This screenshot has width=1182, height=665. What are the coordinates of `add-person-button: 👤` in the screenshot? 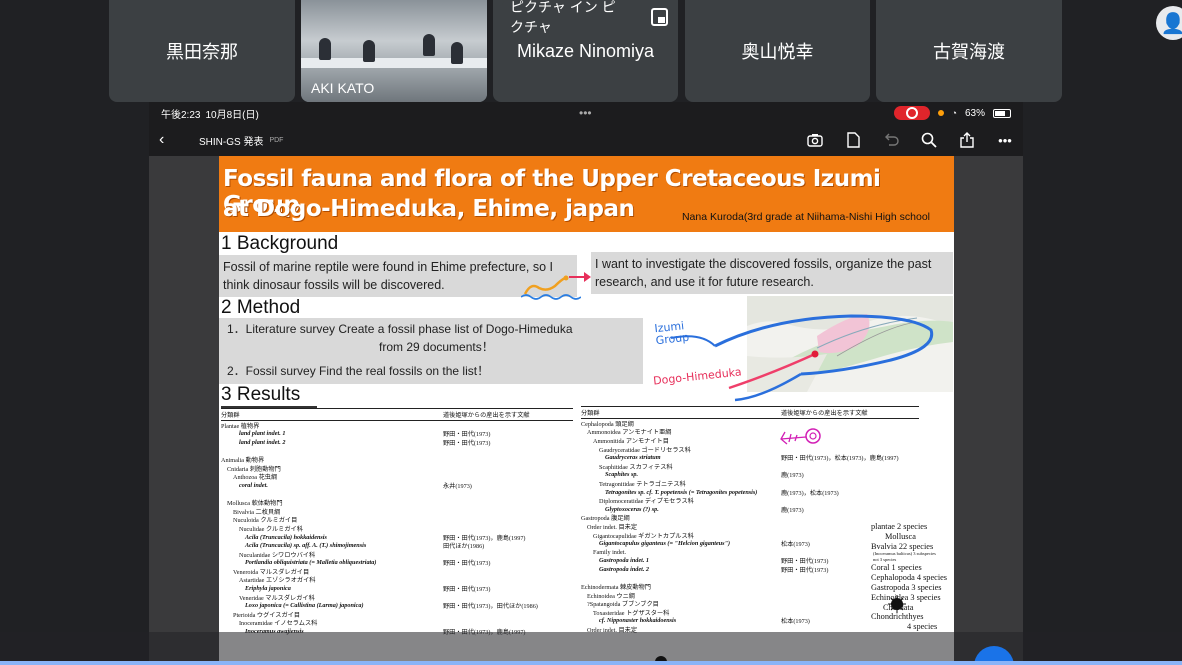 It's located at (1169, 23).